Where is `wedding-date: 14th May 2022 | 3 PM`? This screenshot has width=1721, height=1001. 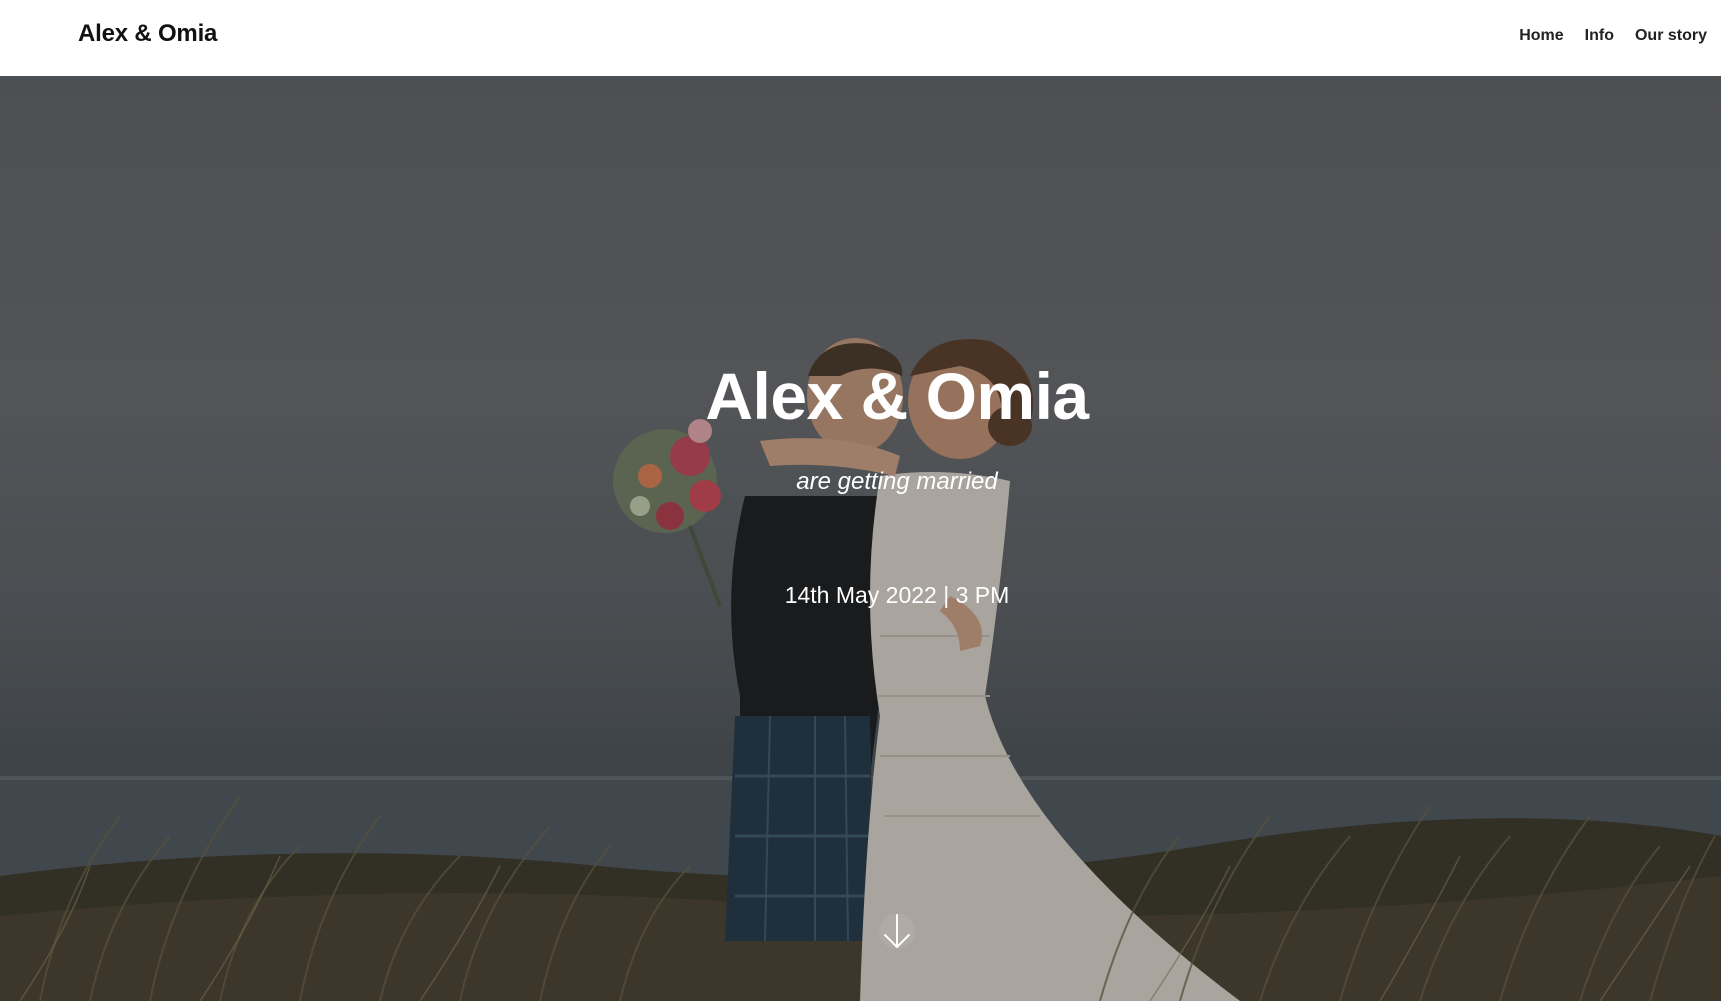
wedding-date: 14th May 2022 | 3 PM is located at coordinates (897, 595).